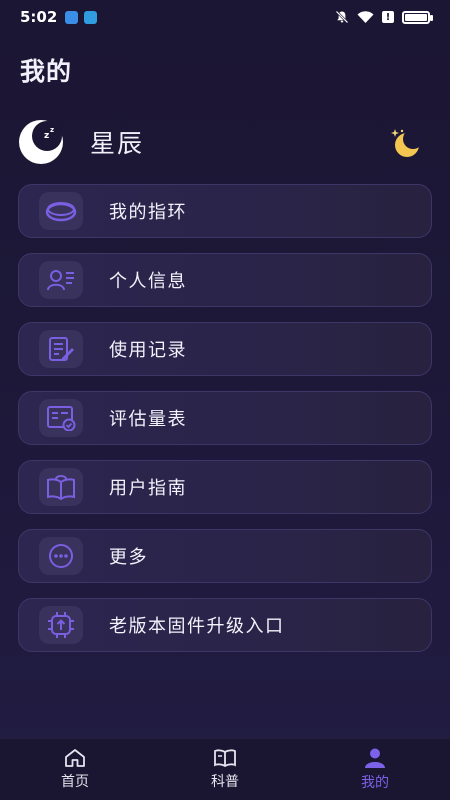 This screenshot has width=450, height=800. I want to click on tab-science: 科普, so click(225, 769).